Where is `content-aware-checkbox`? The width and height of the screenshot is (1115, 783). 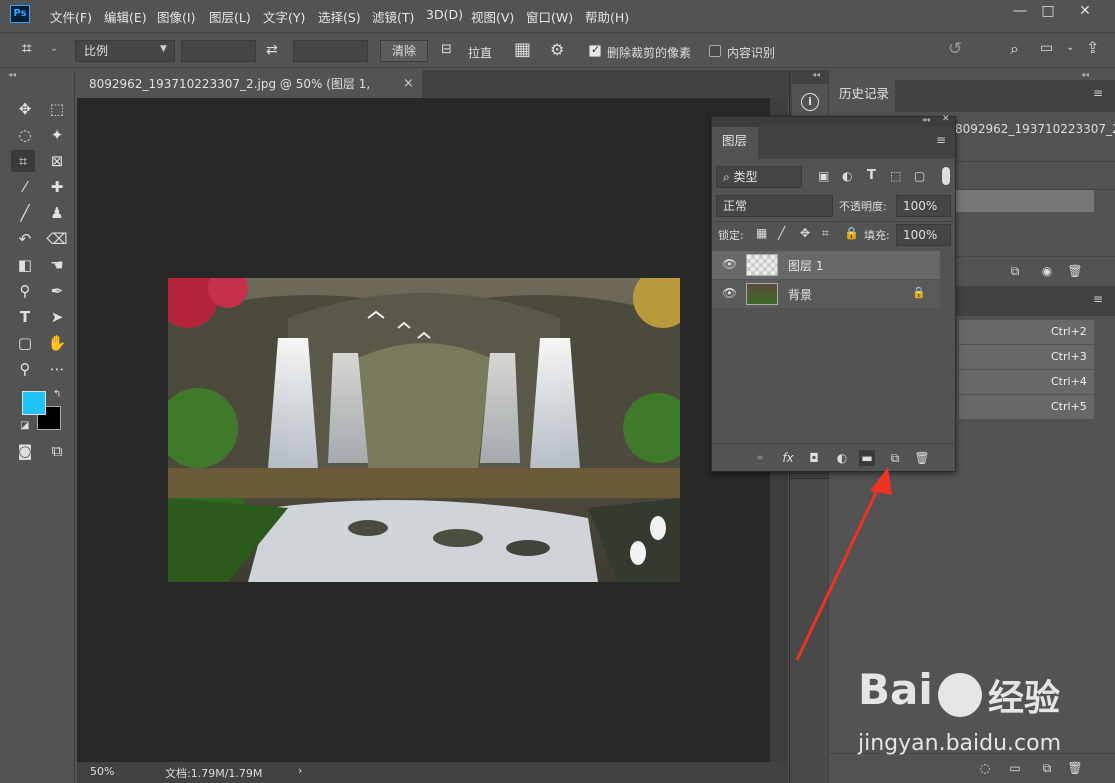
content-aware-checkbox is located at coordinates (715, 51).